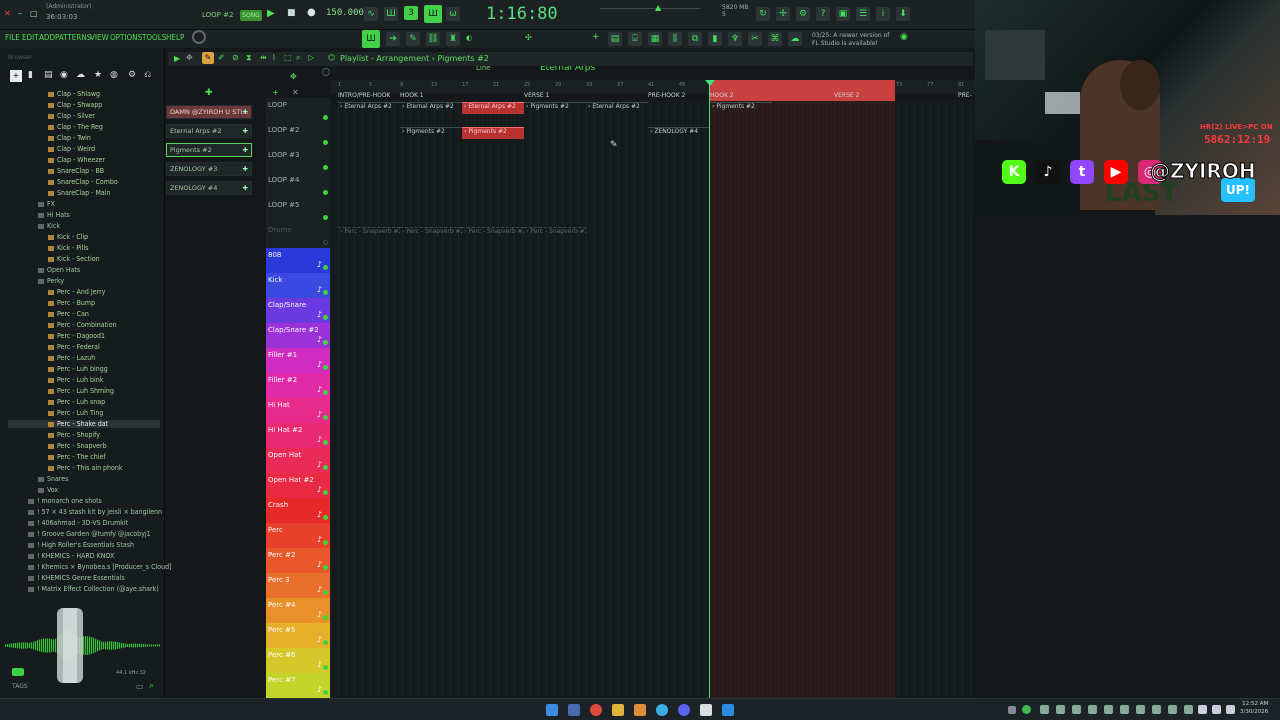 The width and height of the screenshot is (1280, 720). Describe the element at coordinates (298, 360) in the screenshot. I see `track-header: Filler #1 ♪` at that location.